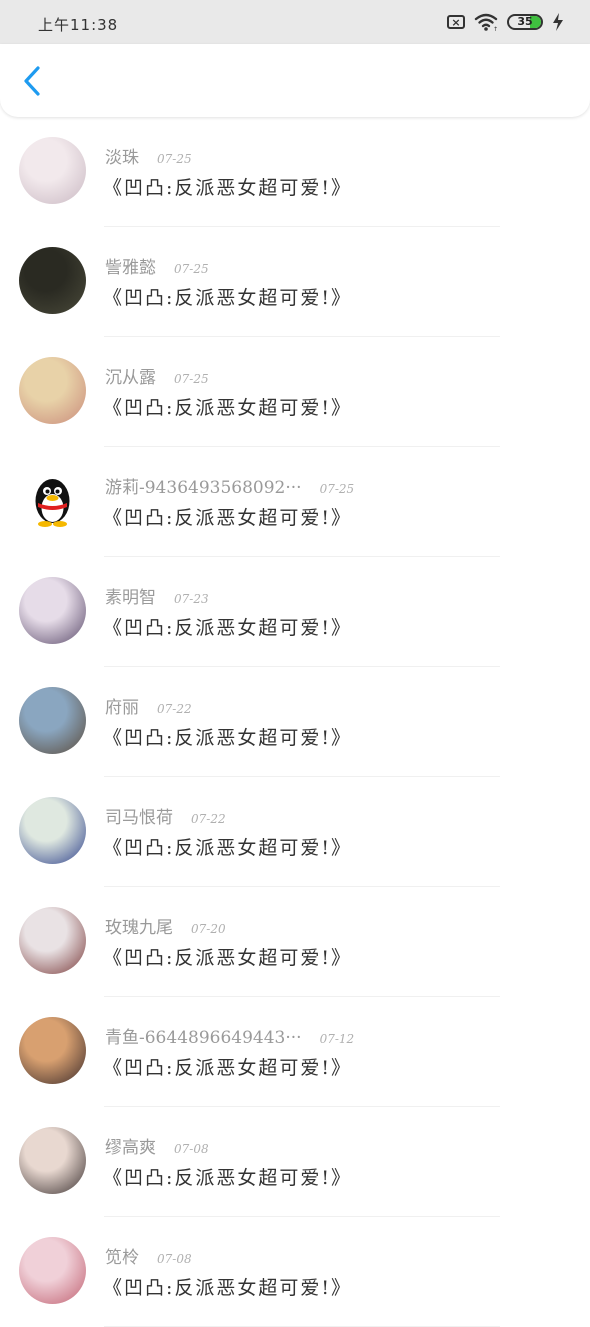 This screenshot has height=1327, width=590. Describe the element at coordinates (78, 25) in the screenshot. I see `status-time: 上午11:38` at that location.